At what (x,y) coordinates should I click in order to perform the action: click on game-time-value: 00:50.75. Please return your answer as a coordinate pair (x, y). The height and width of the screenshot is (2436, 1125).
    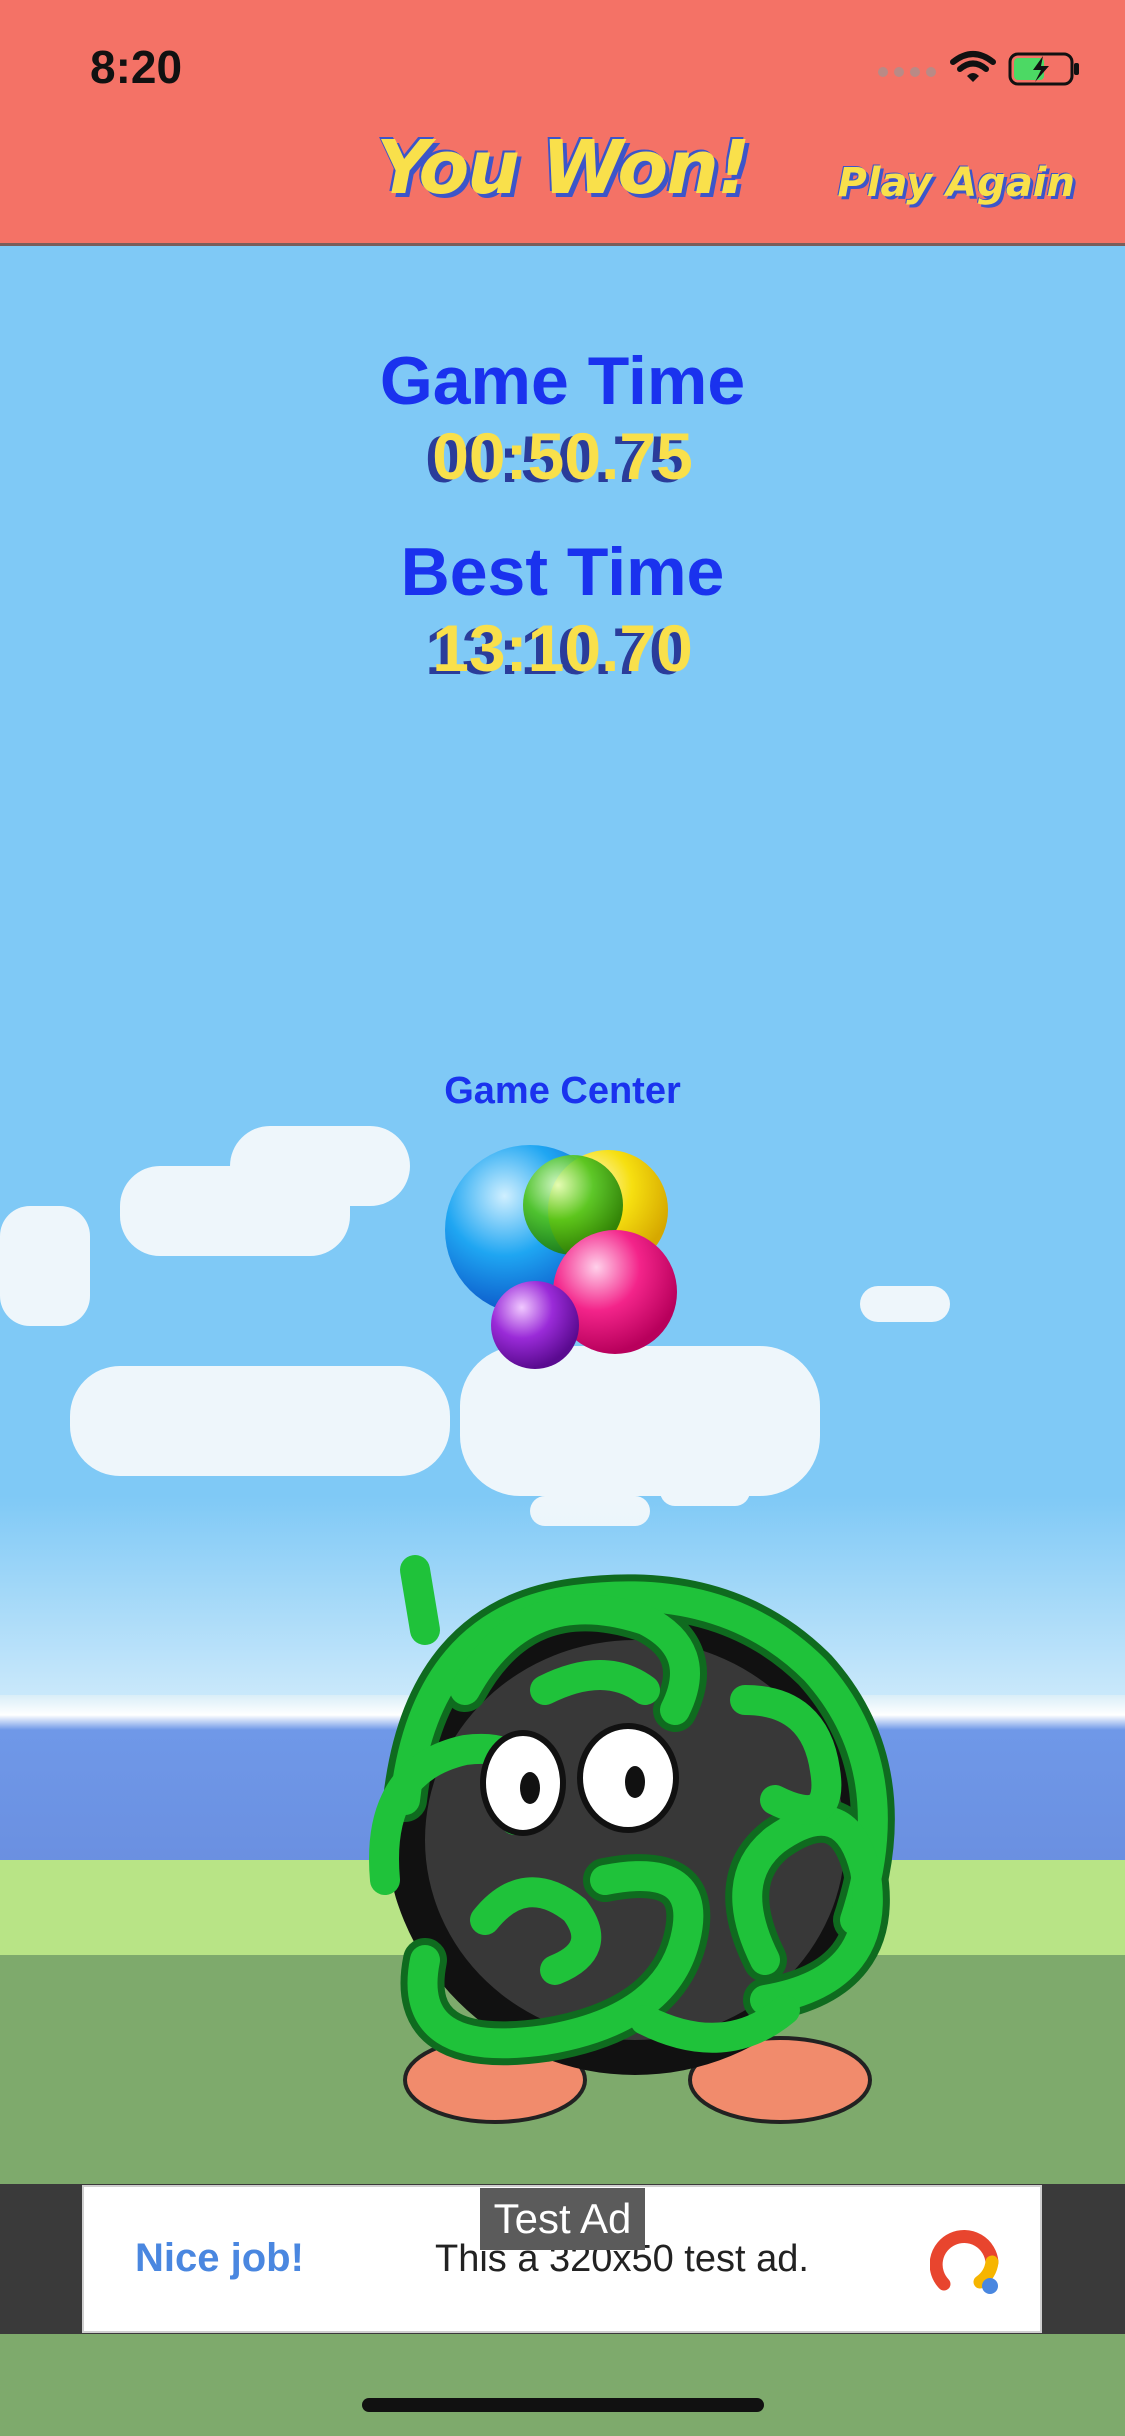
    Looking at the image, I should click on (562, 456).